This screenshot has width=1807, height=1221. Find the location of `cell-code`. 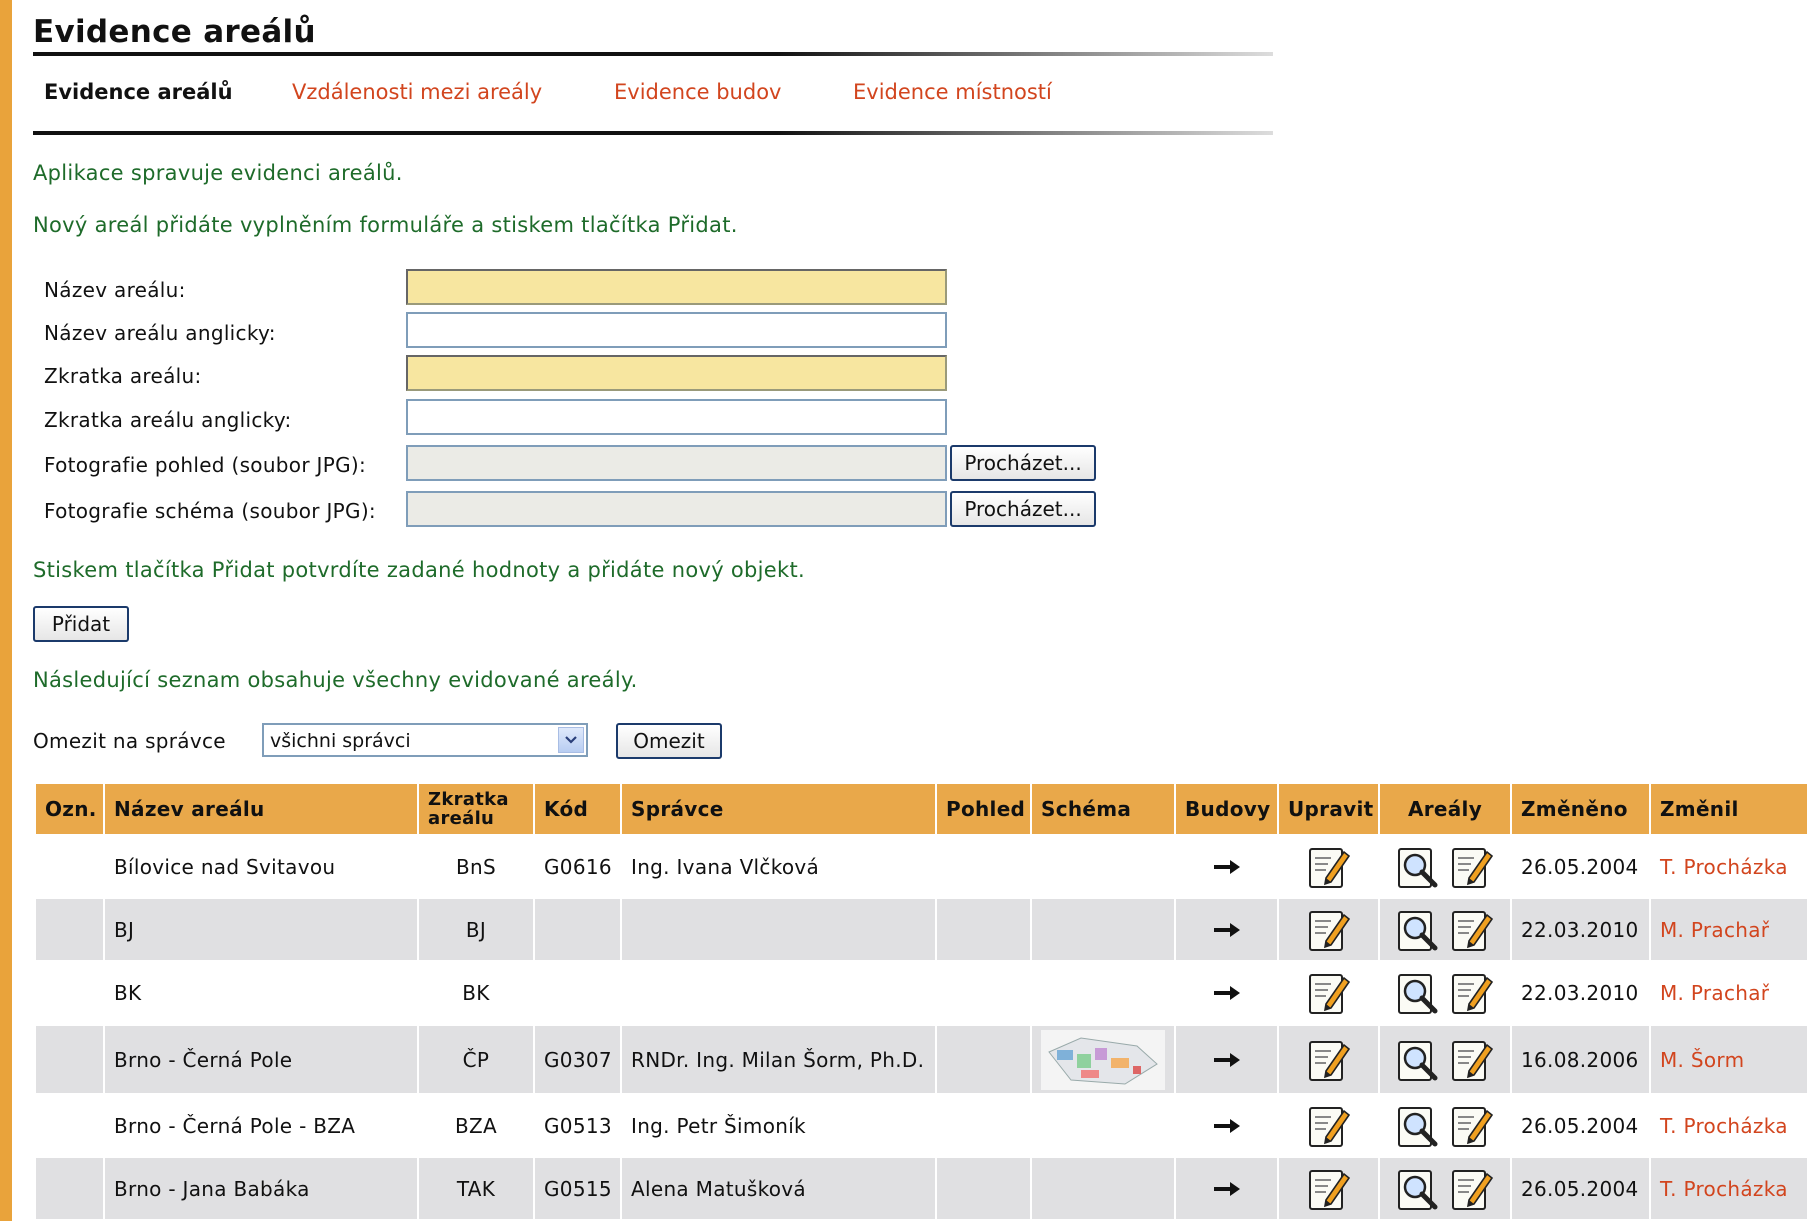

cell-code is located at coordinates (577, 929).